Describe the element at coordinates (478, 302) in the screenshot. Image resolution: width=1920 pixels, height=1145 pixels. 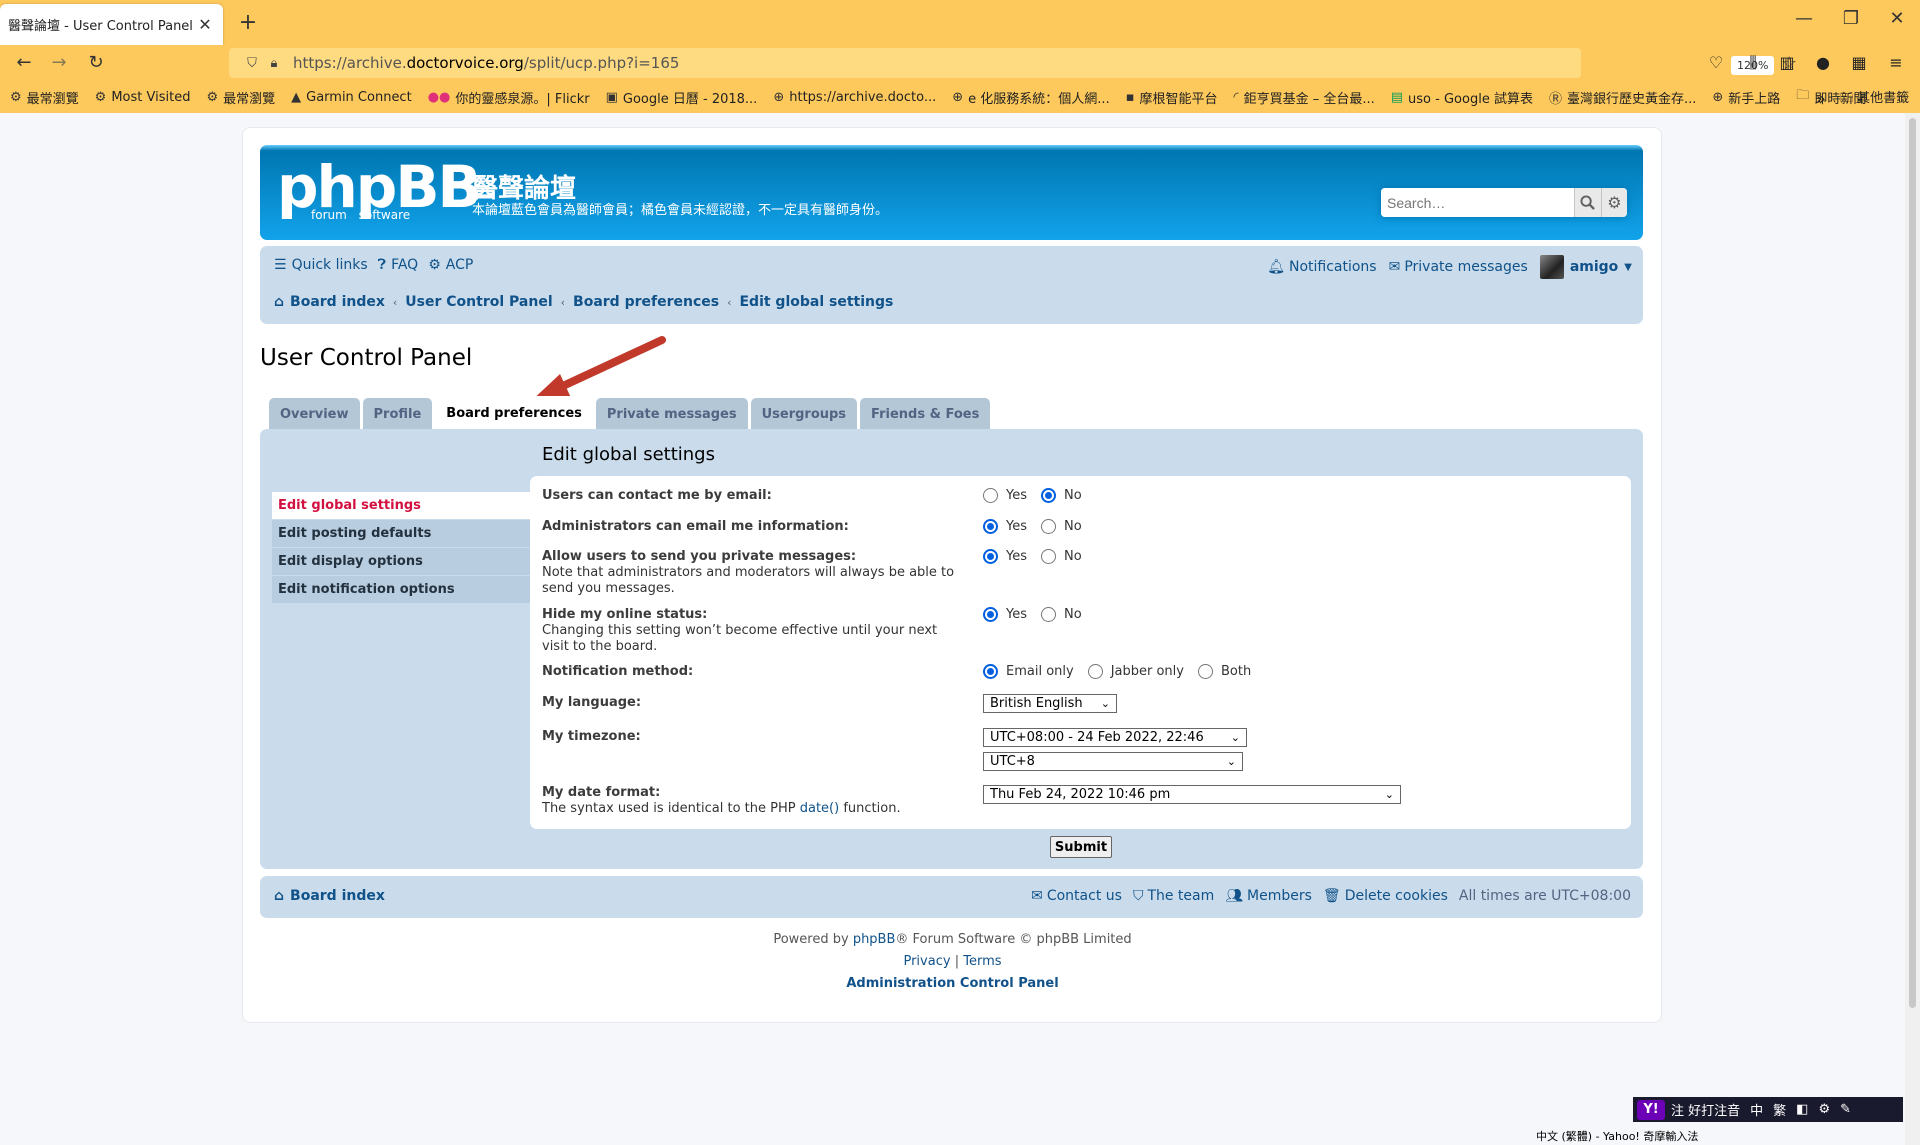
I see `breadcrumb-ucp: User Control Panel` at that location.